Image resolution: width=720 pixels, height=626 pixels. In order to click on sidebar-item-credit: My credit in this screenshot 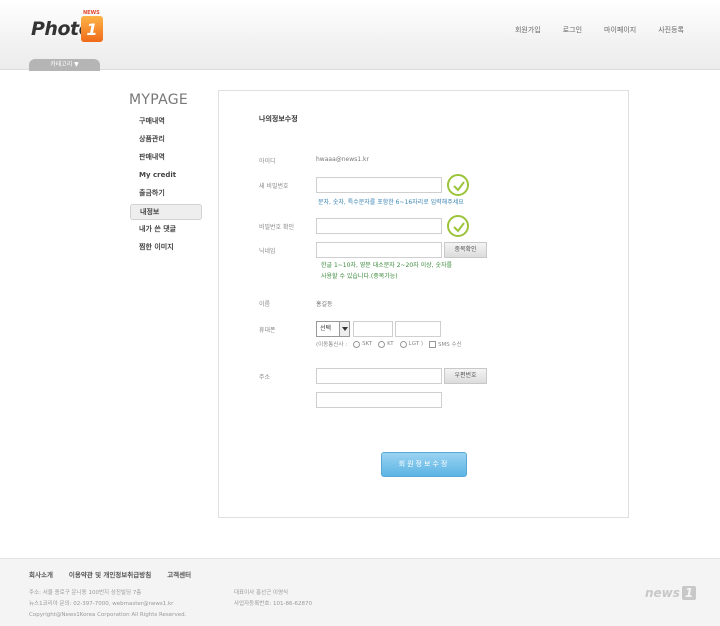, I will do `click(166, 177)`.